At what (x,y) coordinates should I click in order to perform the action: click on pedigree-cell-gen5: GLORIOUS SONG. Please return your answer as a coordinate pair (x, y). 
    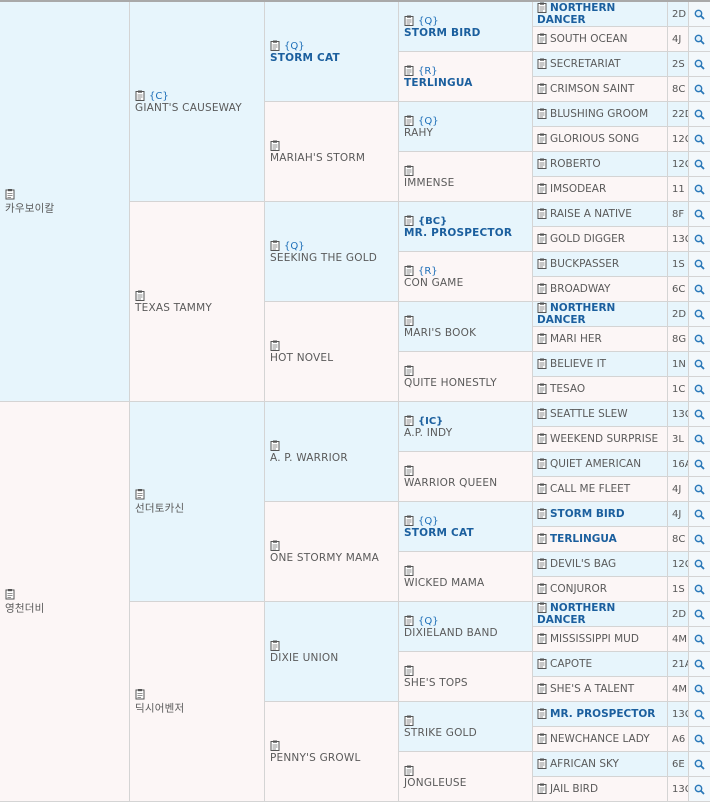
    Looking at the image, I should click on (600, 139).